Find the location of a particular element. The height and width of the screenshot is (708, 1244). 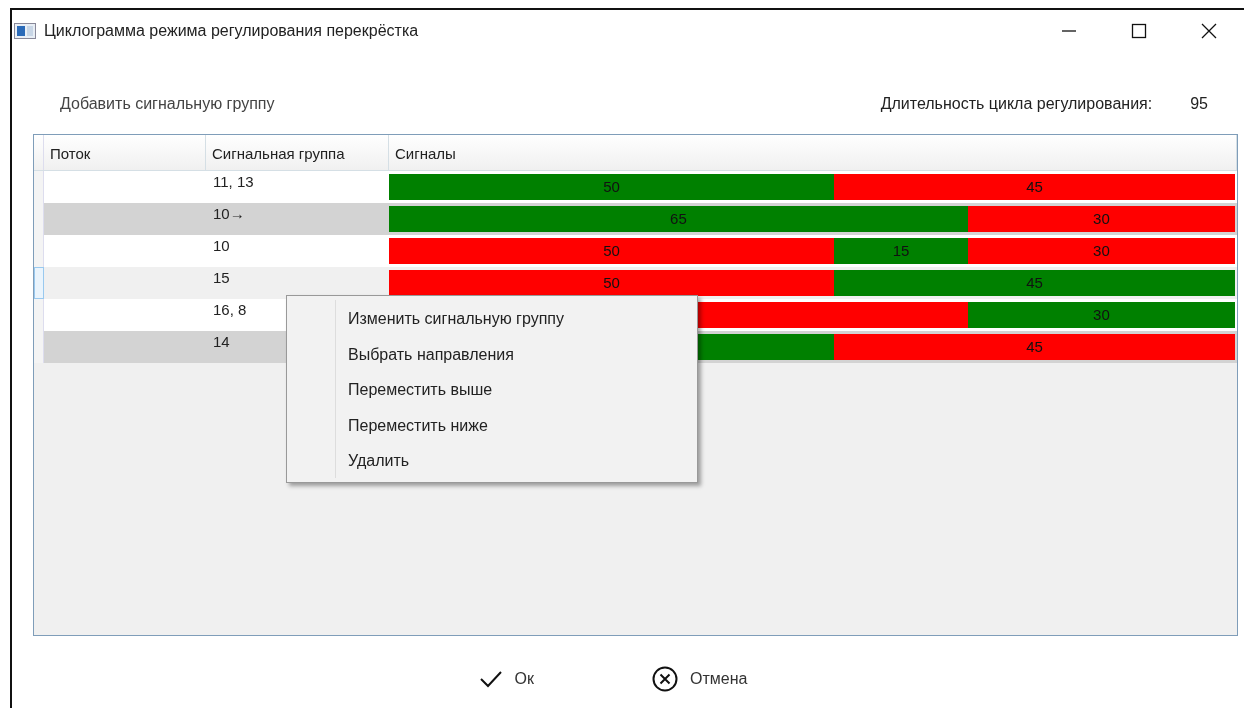

table-cell-text: 10→ is located at coordinates (229, 214).